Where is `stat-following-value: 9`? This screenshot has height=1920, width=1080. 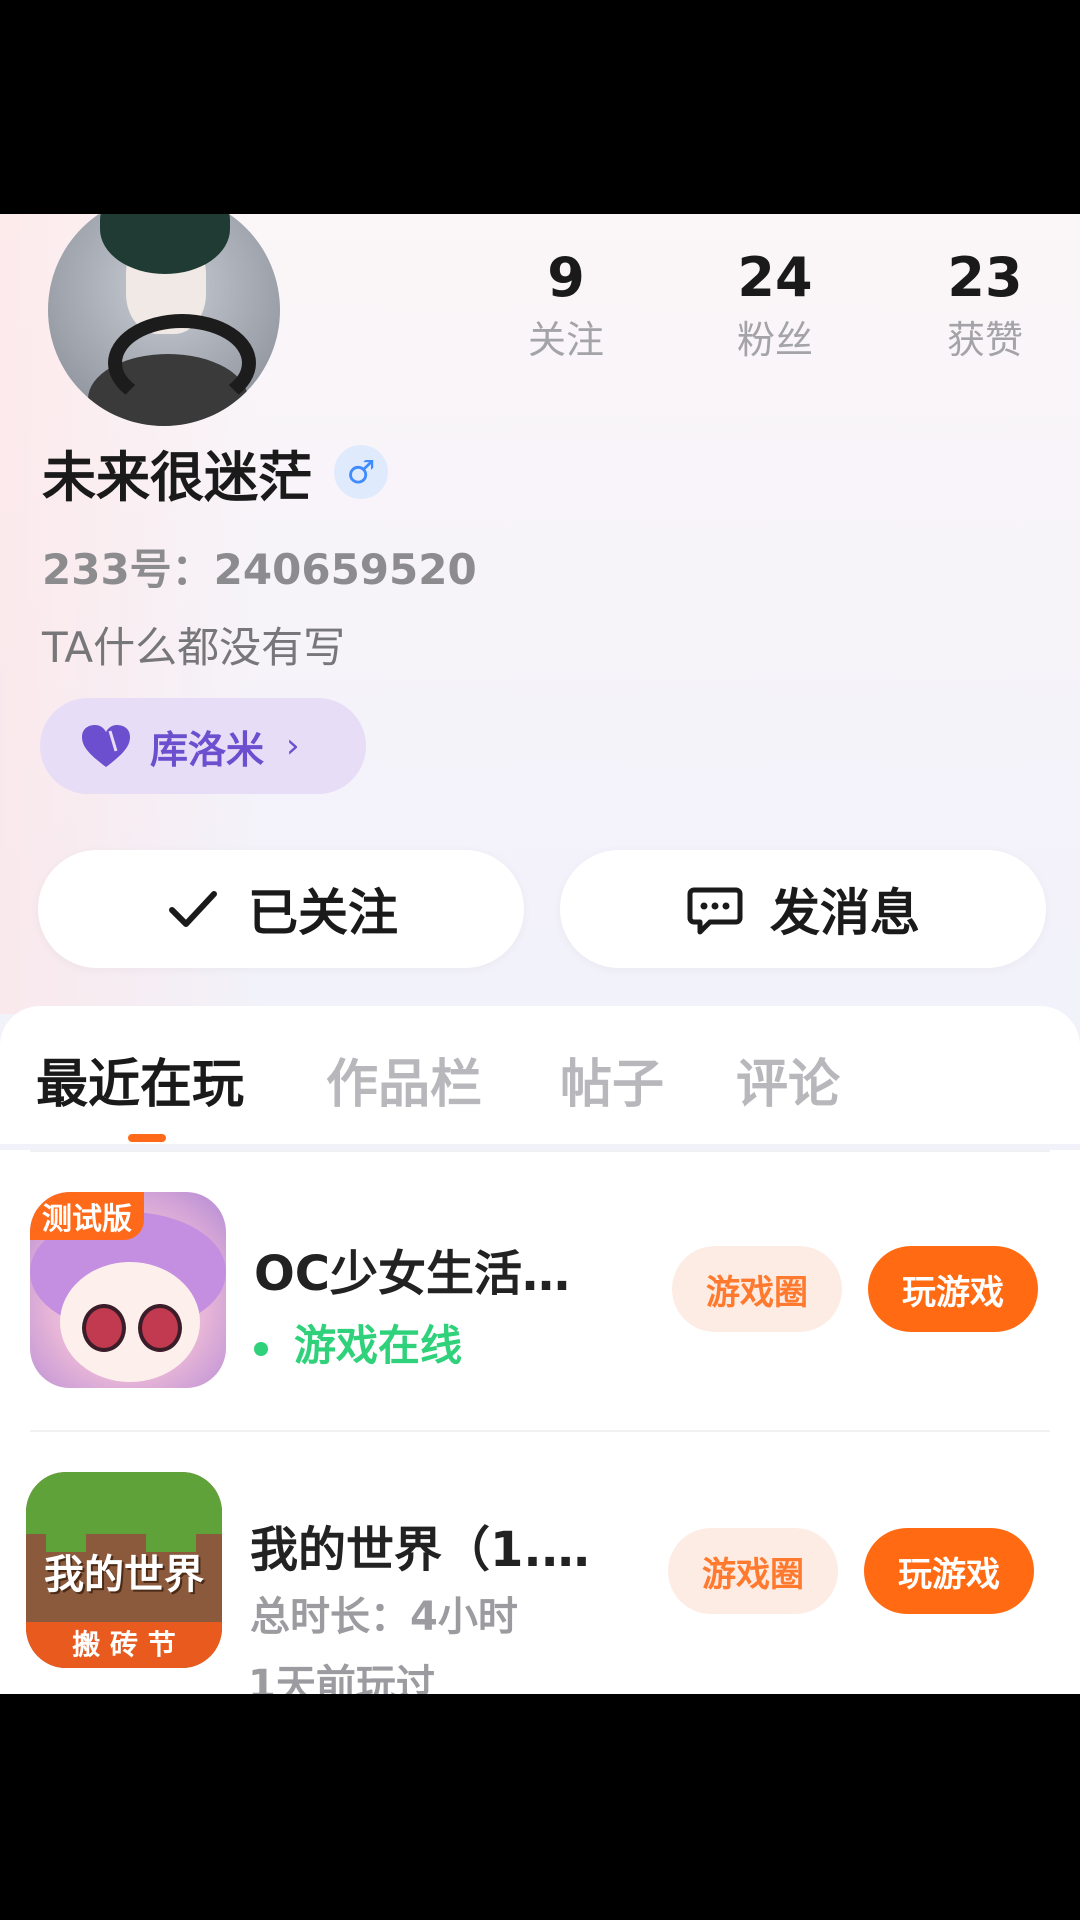
stat-following-value: 9 is located at coordinates (566, 277).